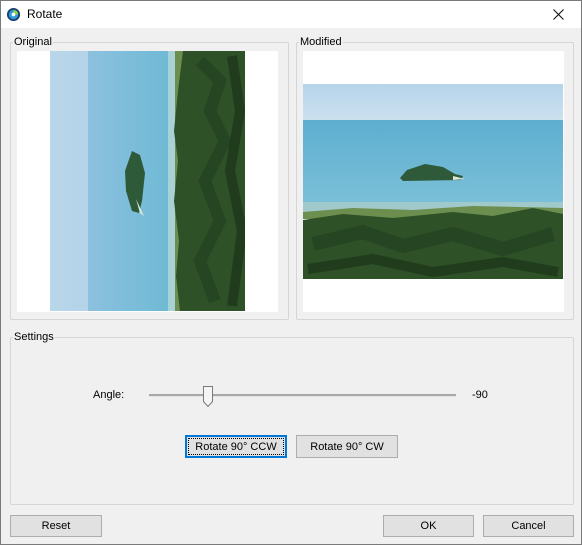  What do you see at coordinates (109, 395) in the screenshot?
I see `angle-label: Angle:` at bounding box center [109, 395].